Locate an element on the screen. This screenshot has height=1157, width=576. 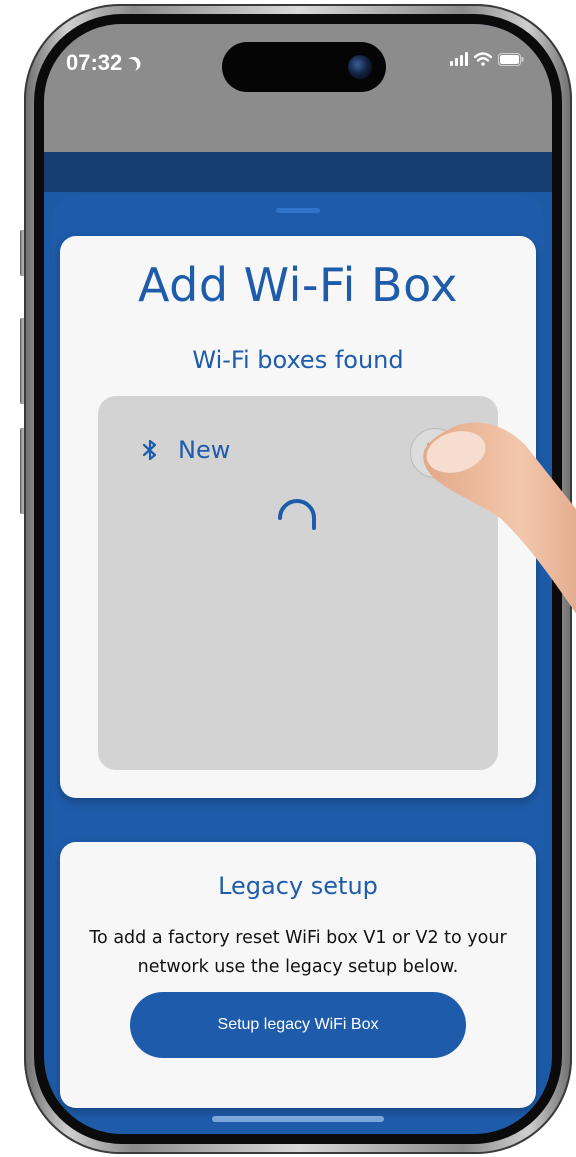
battery-icon is located at coordinates (511, 59).